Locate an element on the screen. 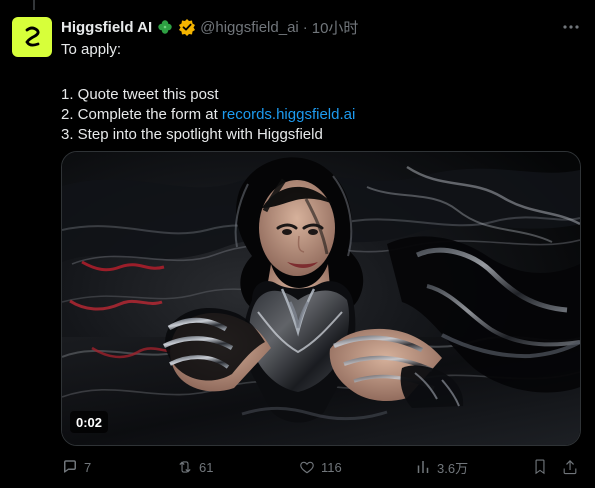 This screenshot has width=595, height=488. post-time: 10小时 is located at coordinates (335, 27).